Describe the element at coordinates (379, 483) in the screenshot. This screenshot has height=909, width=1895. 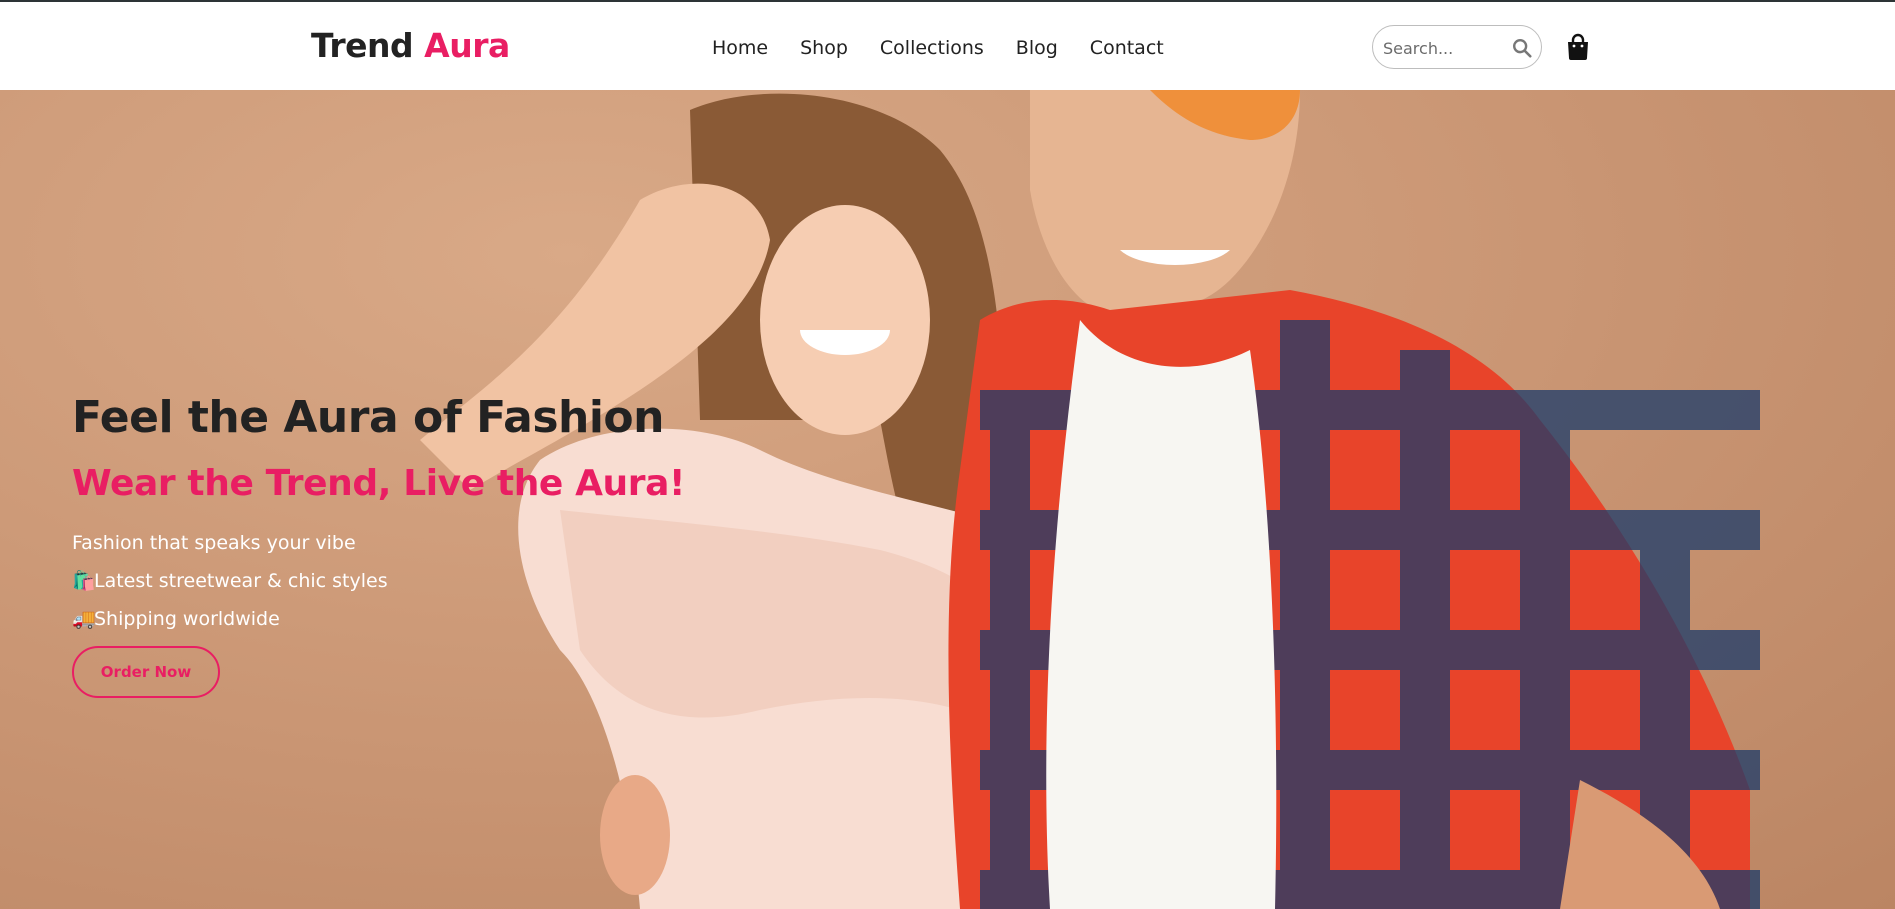
I see `hero-subheadline: Wear the Trend, Live the Aura!` at that location.